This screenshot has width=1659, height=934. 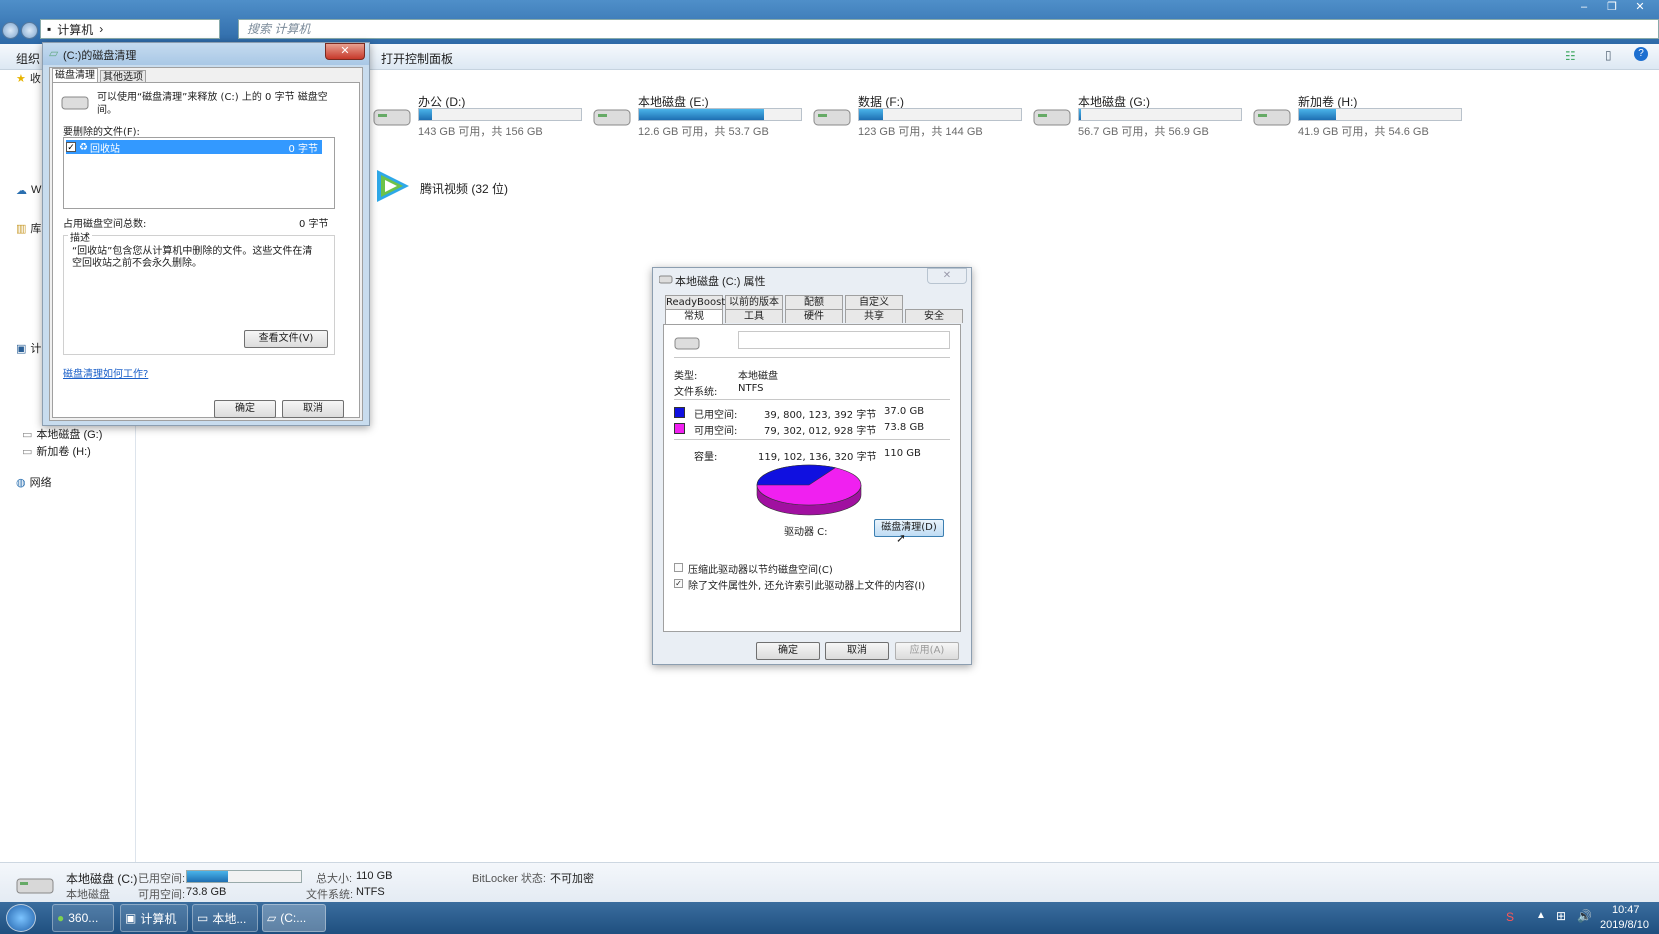 What do you see at coordinates (1641, 54) in the screenshot?
I see `help-icon: ?` at bounding box center [1641, 54].